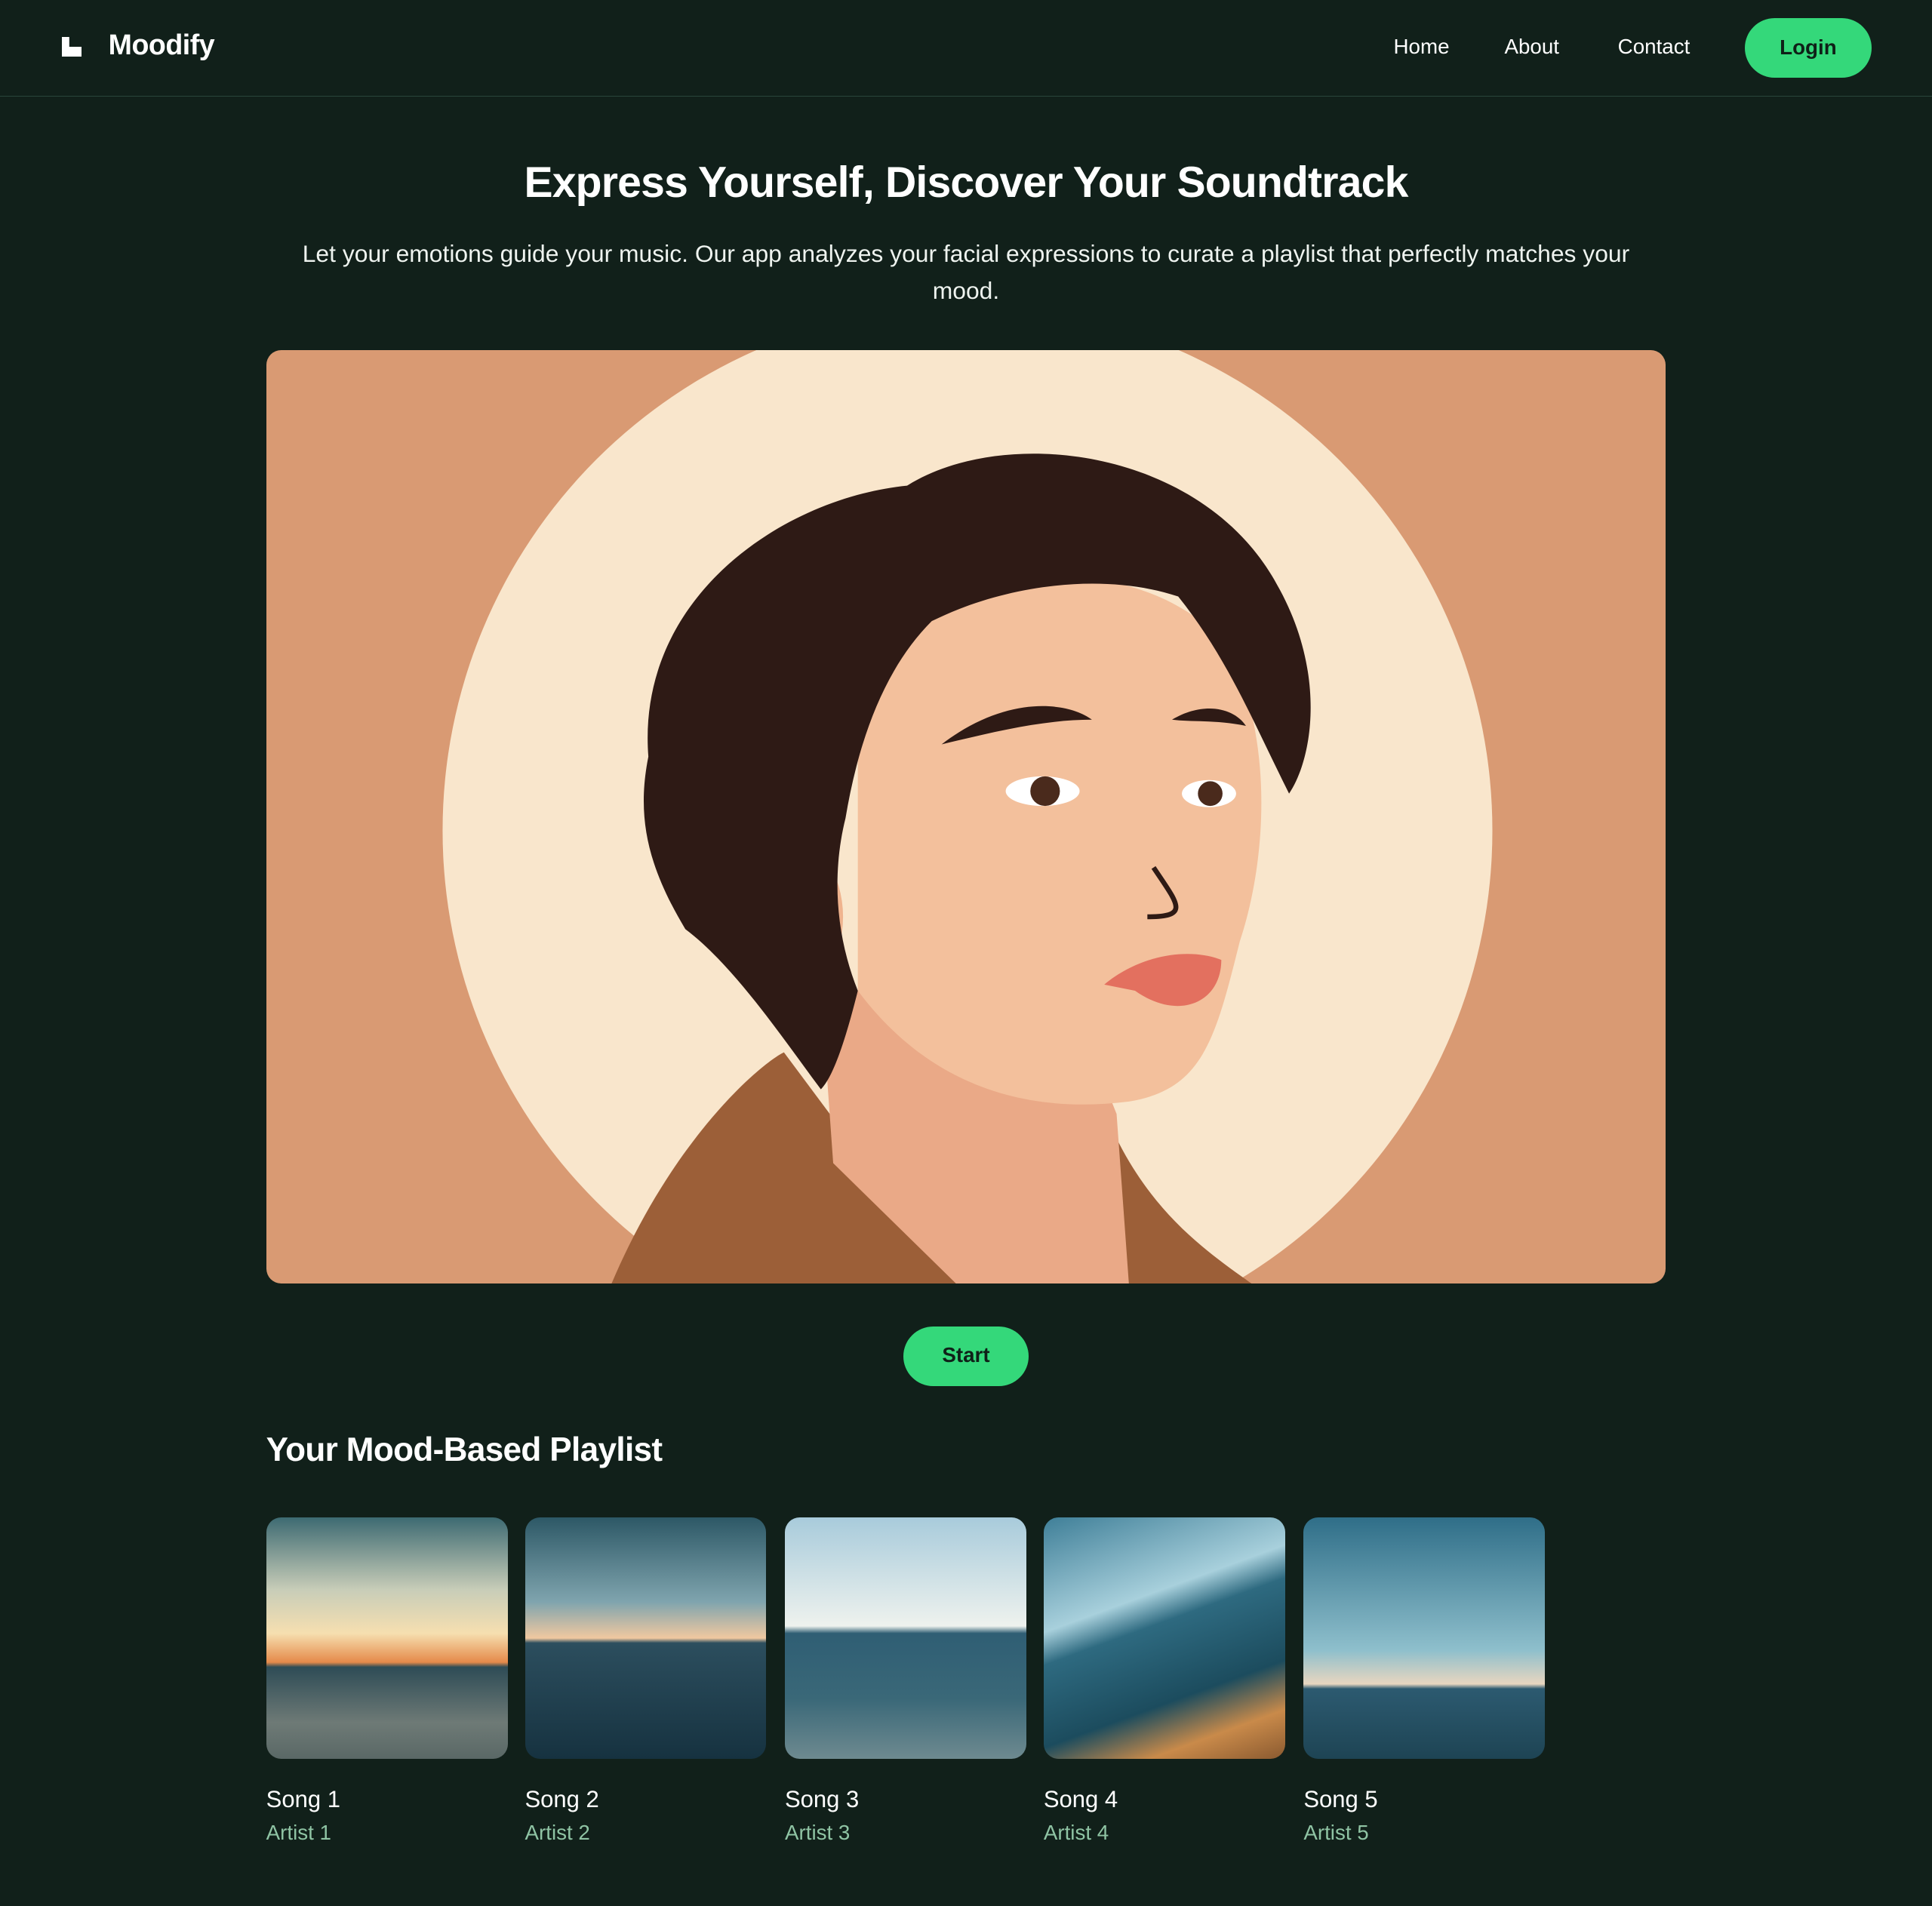 Image resolution: width=1932 pixels, height=1906 pixels. Describe the element at coordinates (966, 49) in the screenshot. I see `top-nav: Moodify Home About Contact Login` at that location.